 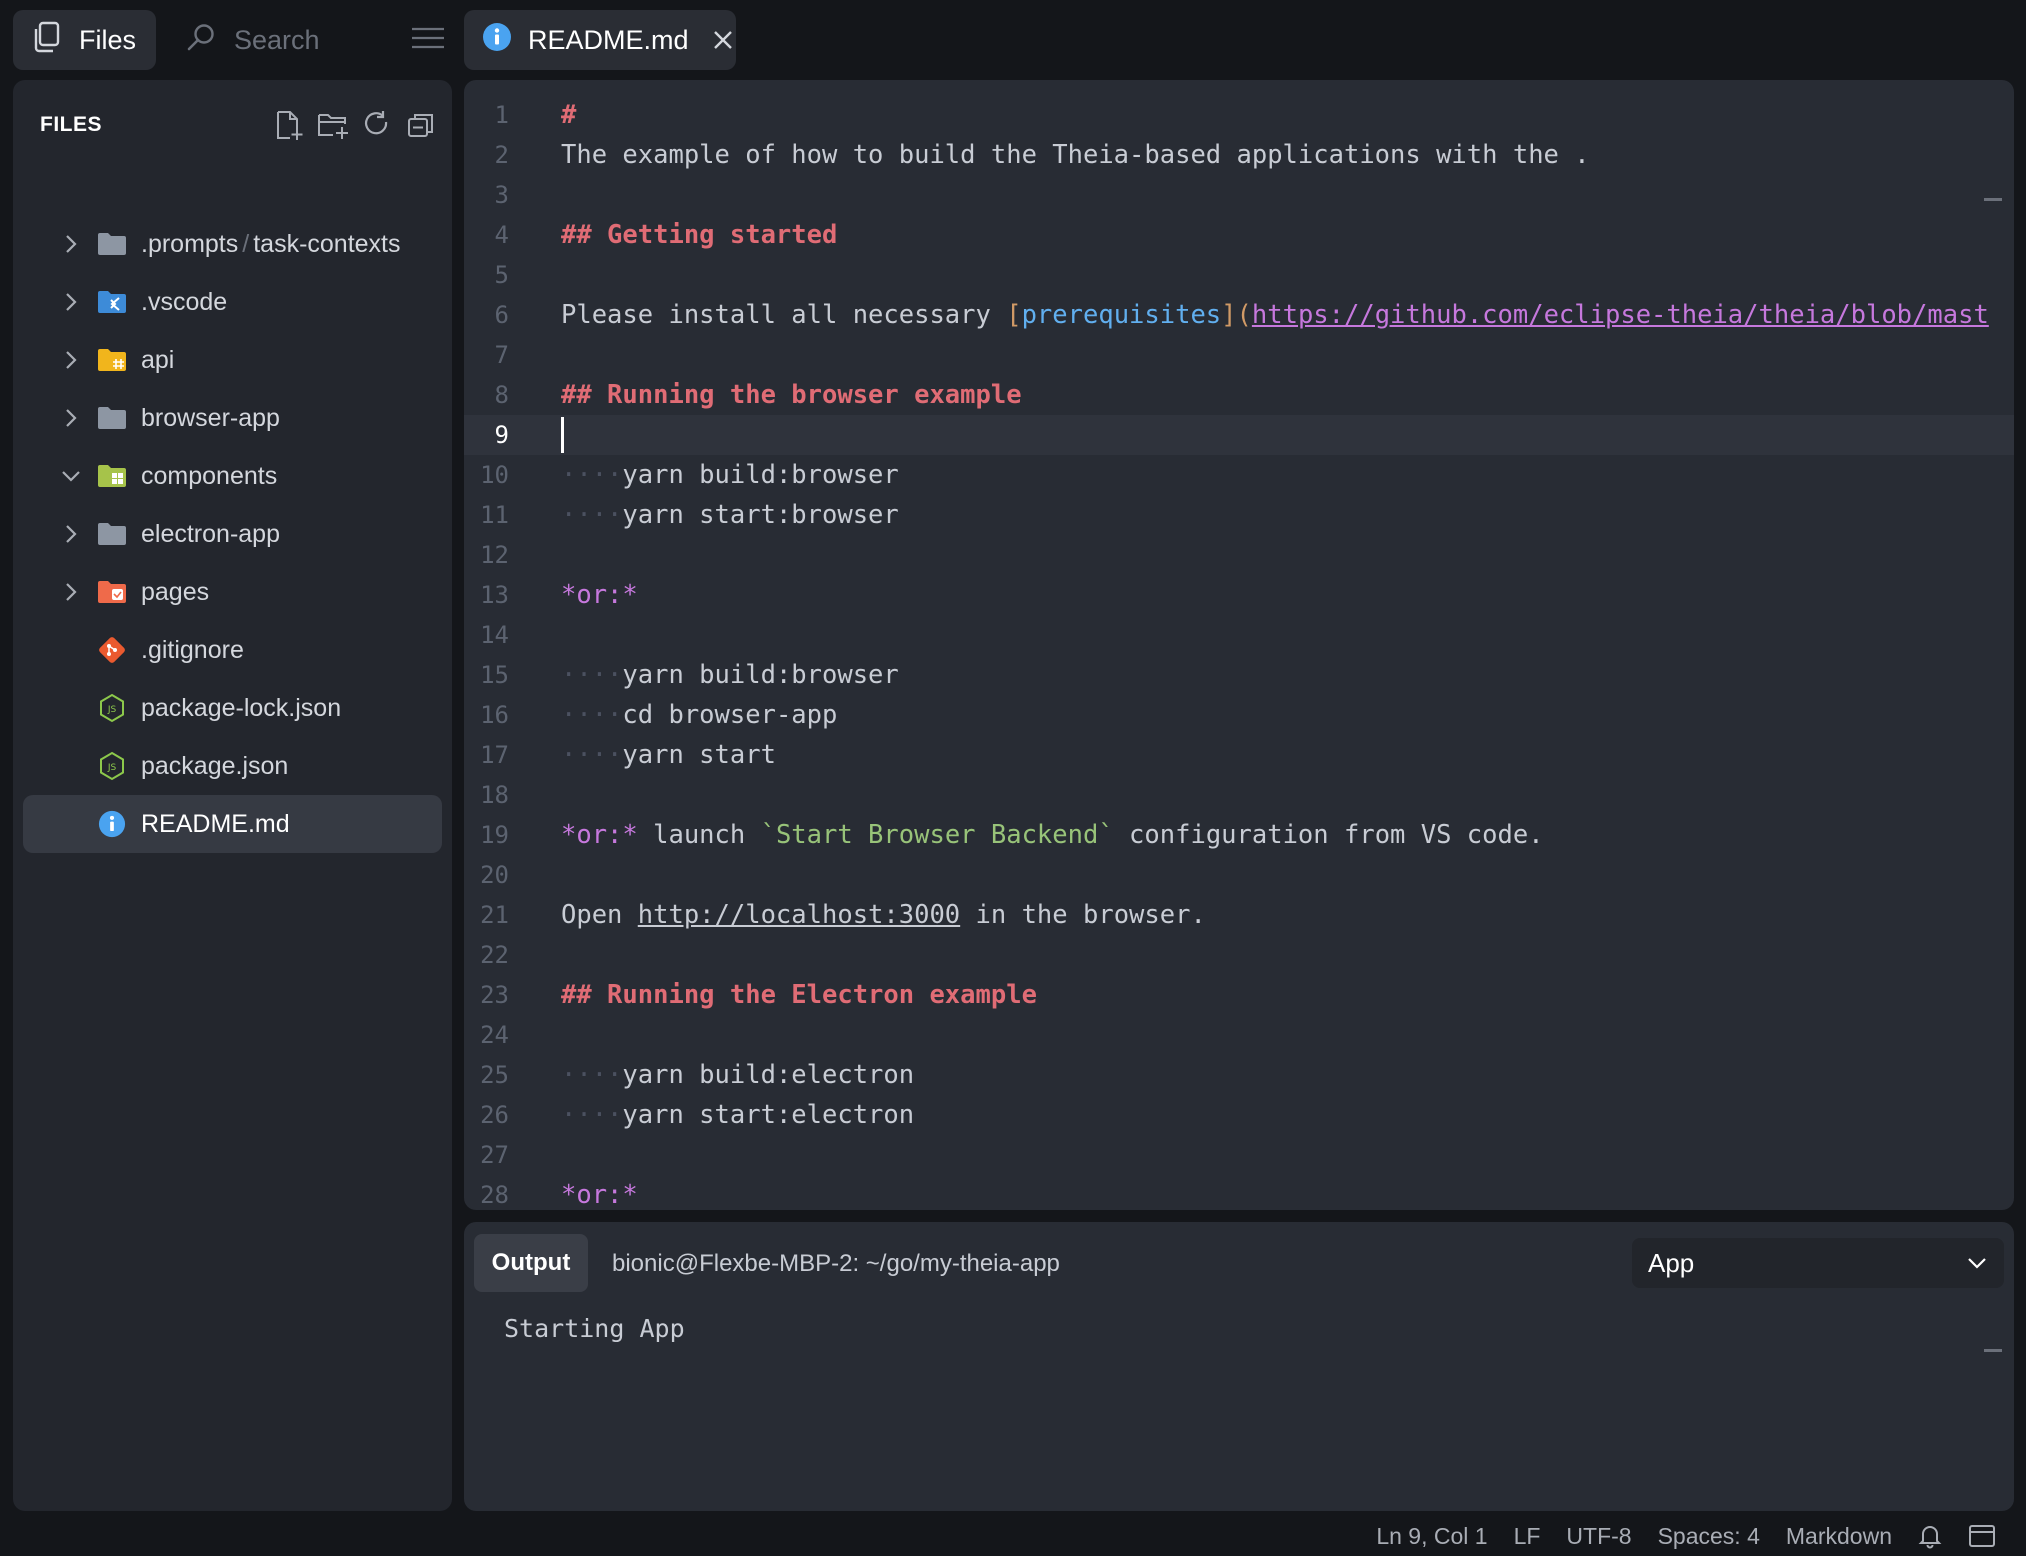 What do you see at coordinates (836, 1263) in the screenshot?
I see `terminal-path: bionic@Flexbe-MBP-2: ~/go/my-theia-app` at bounding box center [836, 1263].